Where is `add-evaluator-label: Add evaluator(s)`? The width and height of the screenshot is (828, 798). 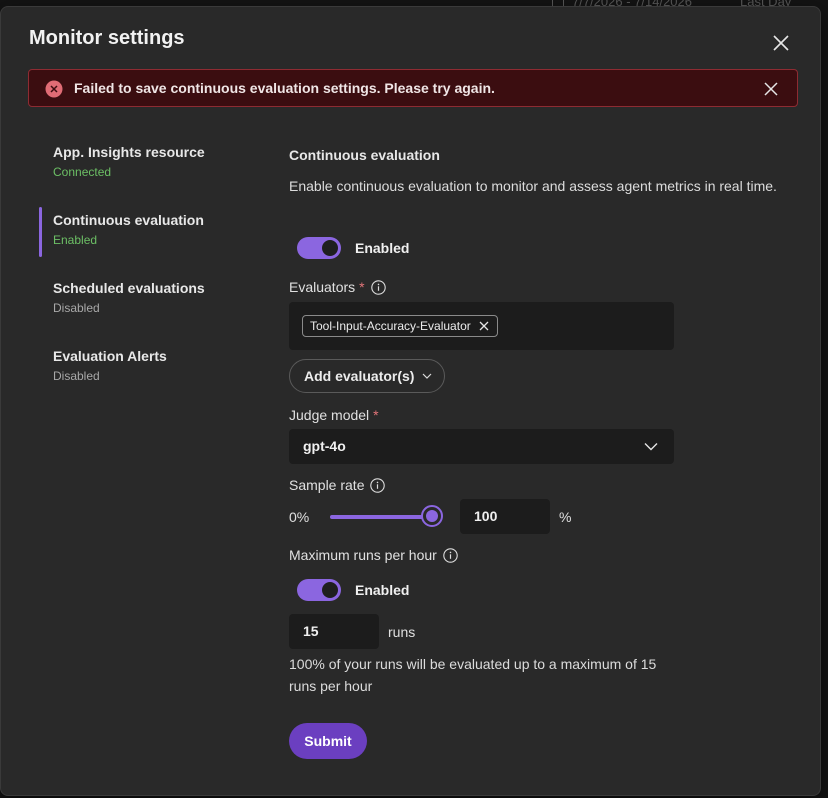 add-evaluator-label: Add evaluator(s) is located at coordinates (359, 376).